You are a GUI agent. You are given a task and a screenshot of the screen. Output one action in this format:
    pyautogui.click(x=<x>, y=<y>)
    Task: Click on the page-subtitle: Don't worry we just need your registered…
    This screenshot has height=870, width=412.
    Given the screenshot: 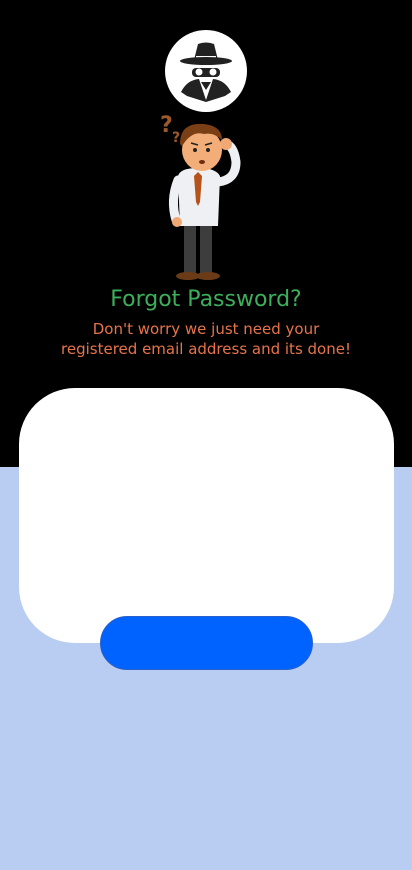 What is the action you would take?
    pyautogui.click(x=206, y=339)
    